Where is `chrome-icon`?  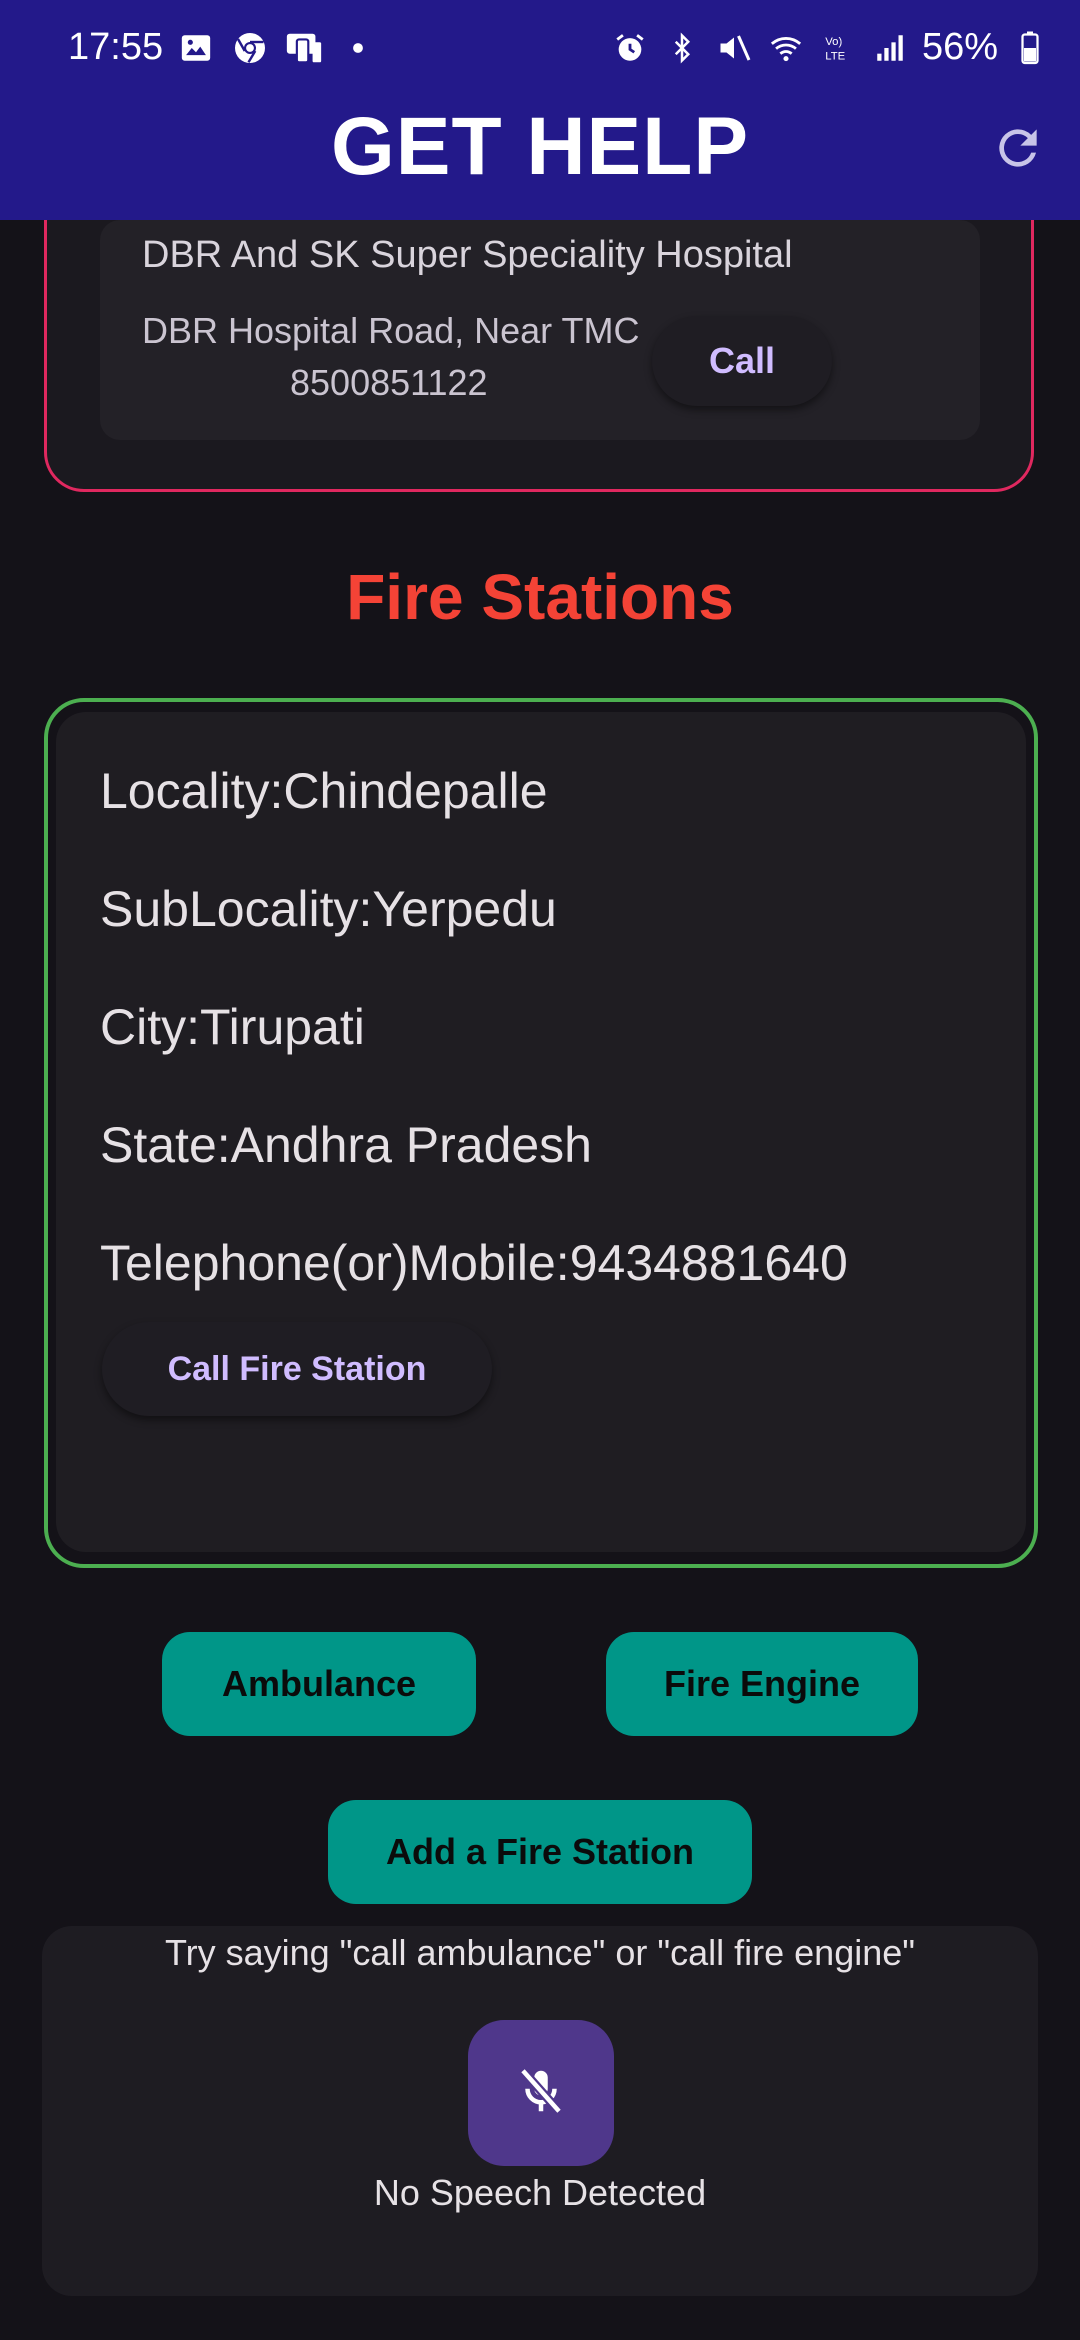
chrome-icon is located at coordinates (250, 48).